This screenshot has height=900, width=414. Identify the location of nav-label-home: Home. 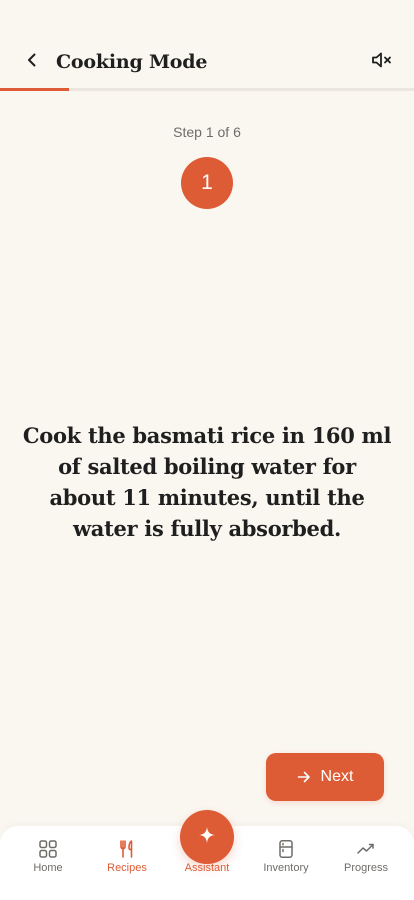
(48, 868).